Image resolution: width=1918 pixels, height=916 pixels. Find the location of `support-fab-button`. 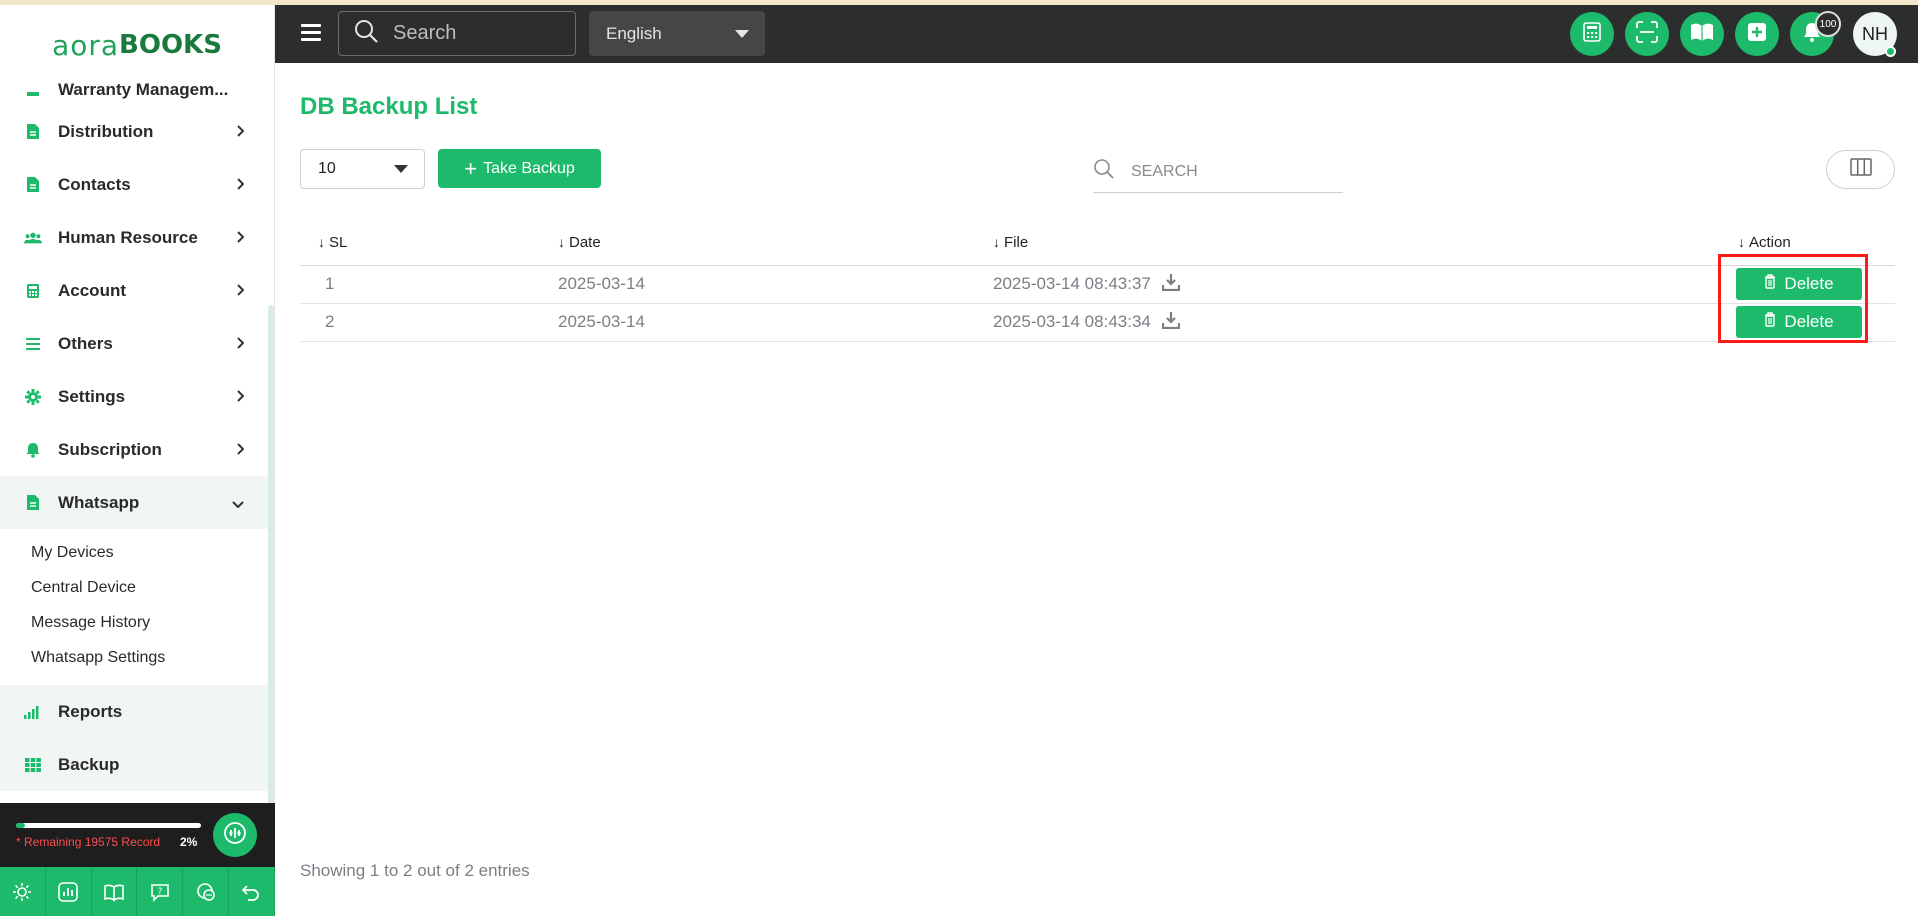

support-fab-button is located at coordinates (235, 835).